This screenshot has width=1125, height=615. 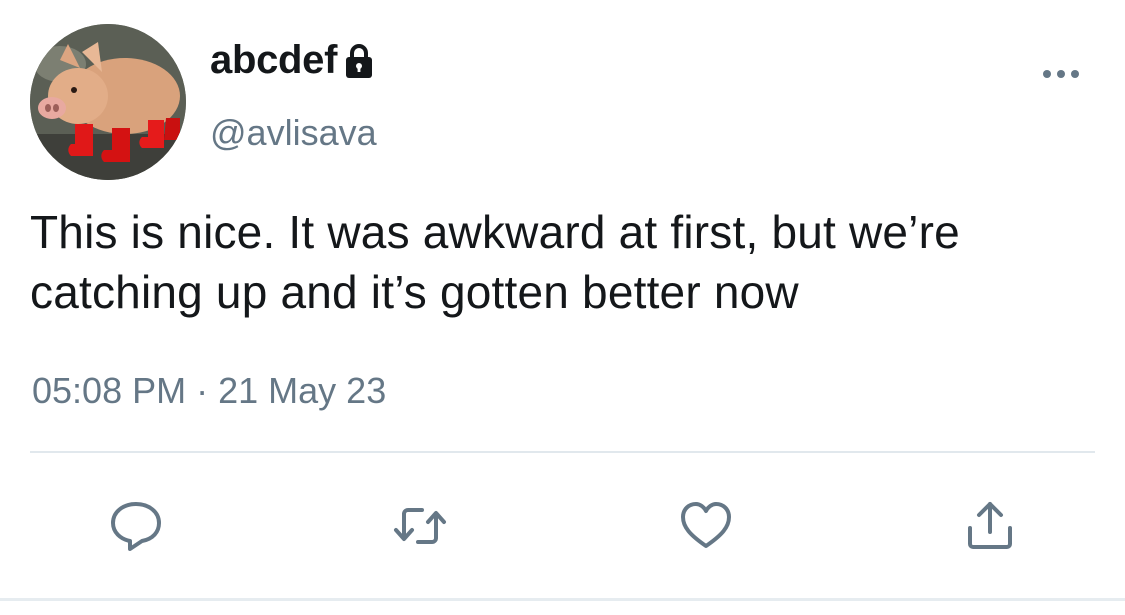 I want to click on avatar, so click(x=108, y=102).